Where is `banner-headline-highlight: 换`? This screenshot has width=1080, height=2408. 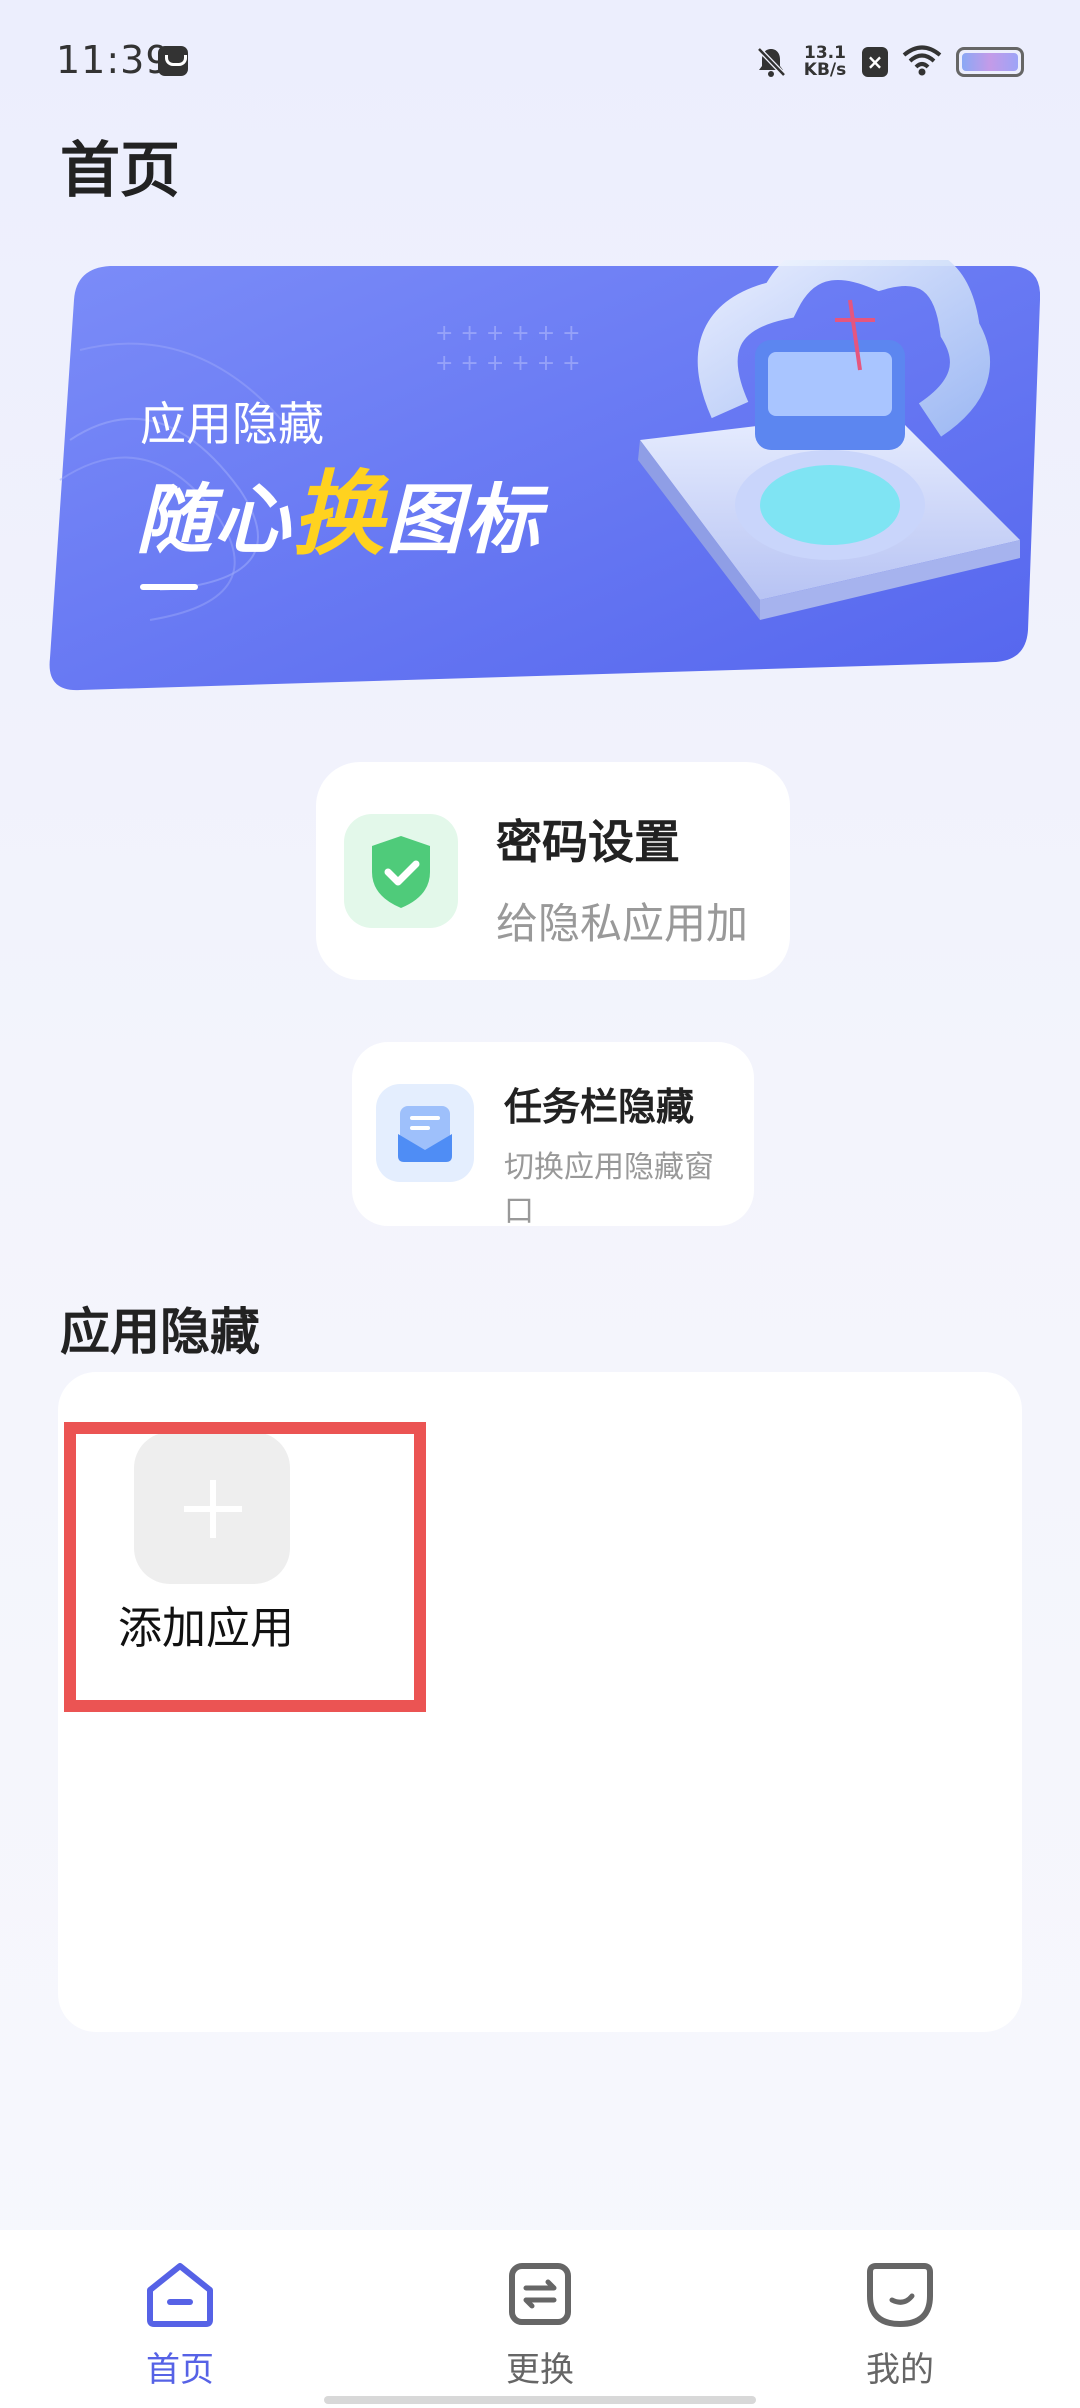
banner-headline-highlight: 换 is located at coordinates (339, 514).